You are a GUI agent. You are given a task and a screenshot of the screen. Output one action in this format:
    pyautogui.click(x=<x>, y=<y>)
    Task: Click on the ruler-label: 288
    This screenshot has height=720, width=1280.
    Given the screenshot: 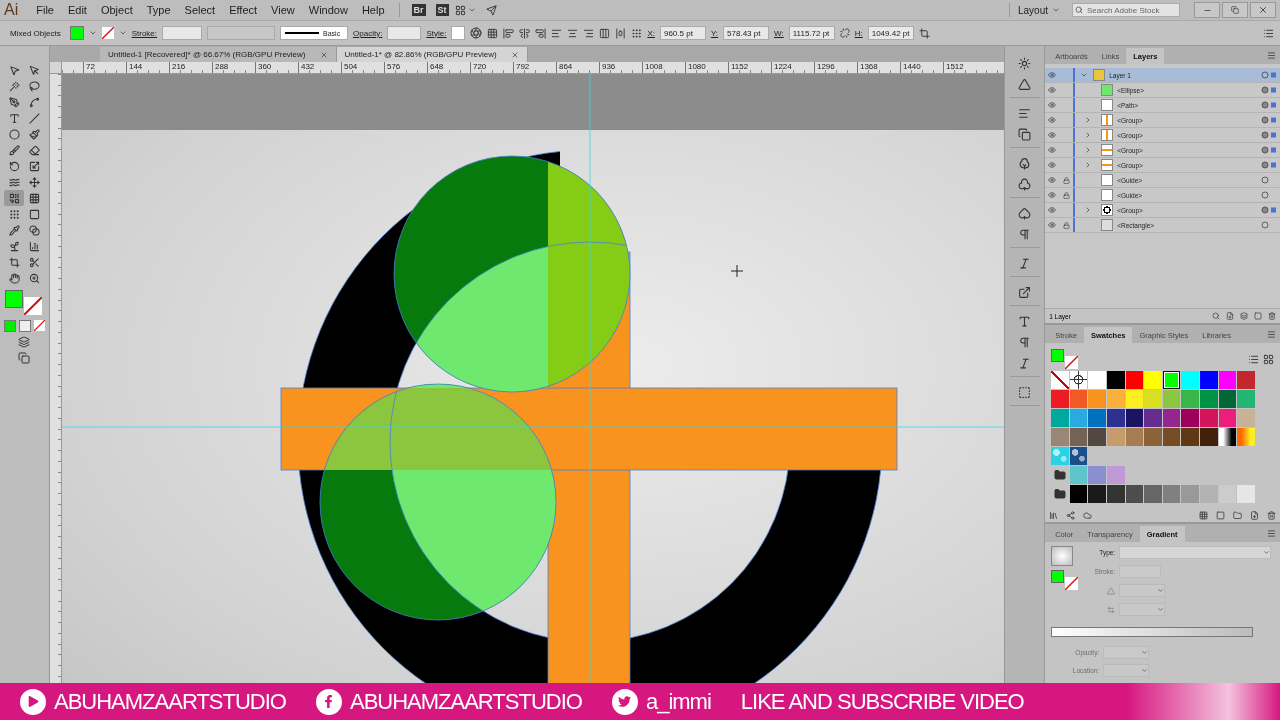 What is the action you would take?
    pyautogui.click(x=233, y=67)
    